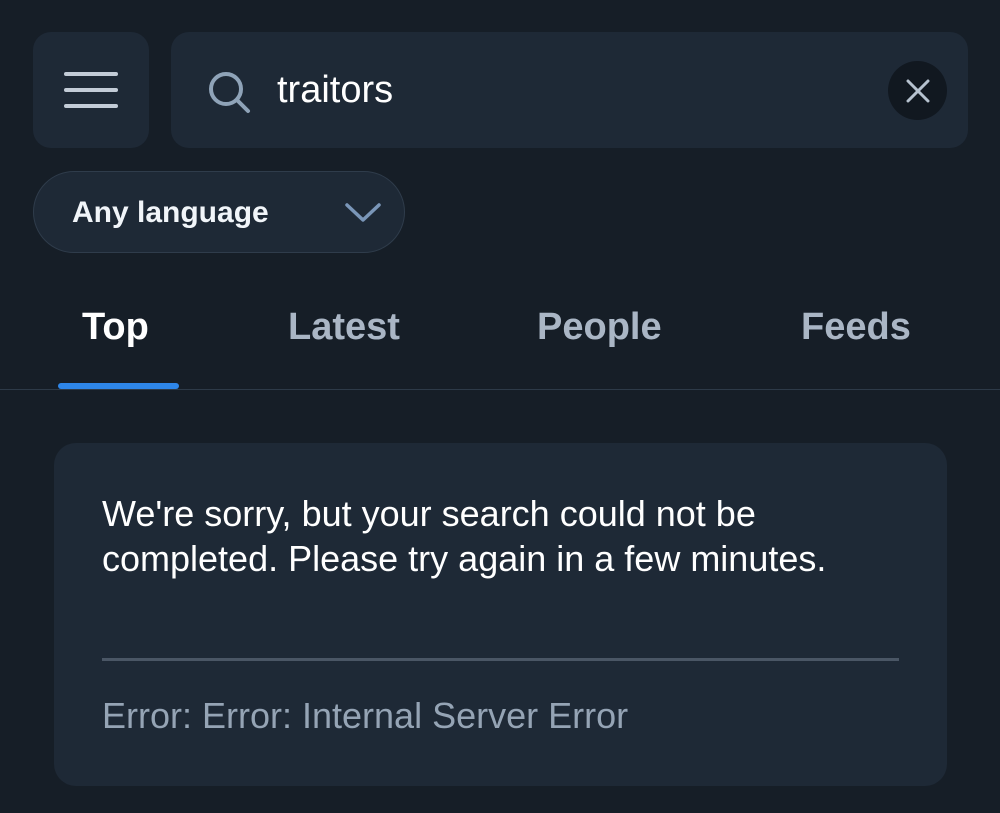 This screenshot has height=813, width=1000. What do you see at coordinates (229, 92) in the screenshot?
I see `search-icon` at bounding box center [229, 92].